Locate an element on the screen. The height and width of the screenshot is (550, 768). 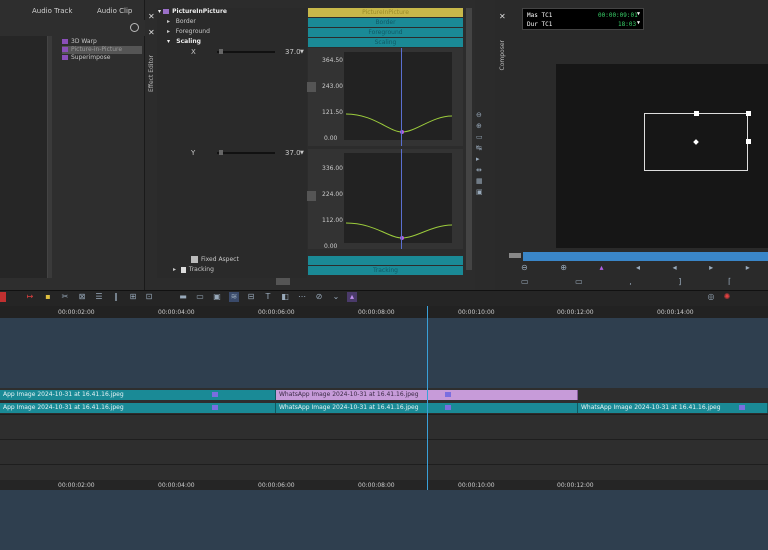
duration-timecode: 18:03 is located at coordinates (627, 24).